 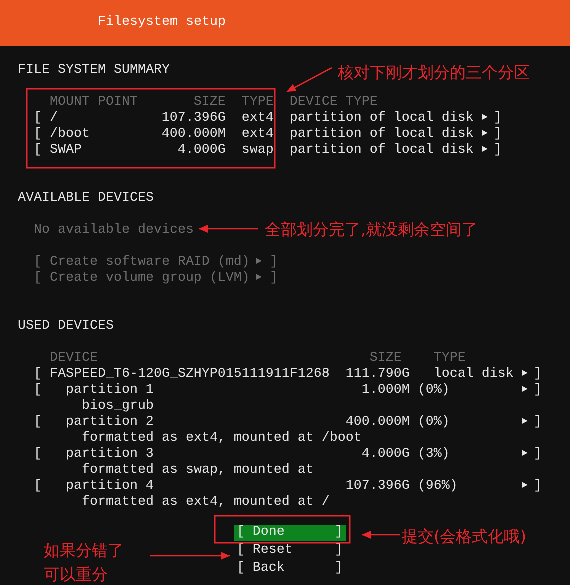 I want to click on column-header: MOUNT POINT, so click(x=94, y=103).